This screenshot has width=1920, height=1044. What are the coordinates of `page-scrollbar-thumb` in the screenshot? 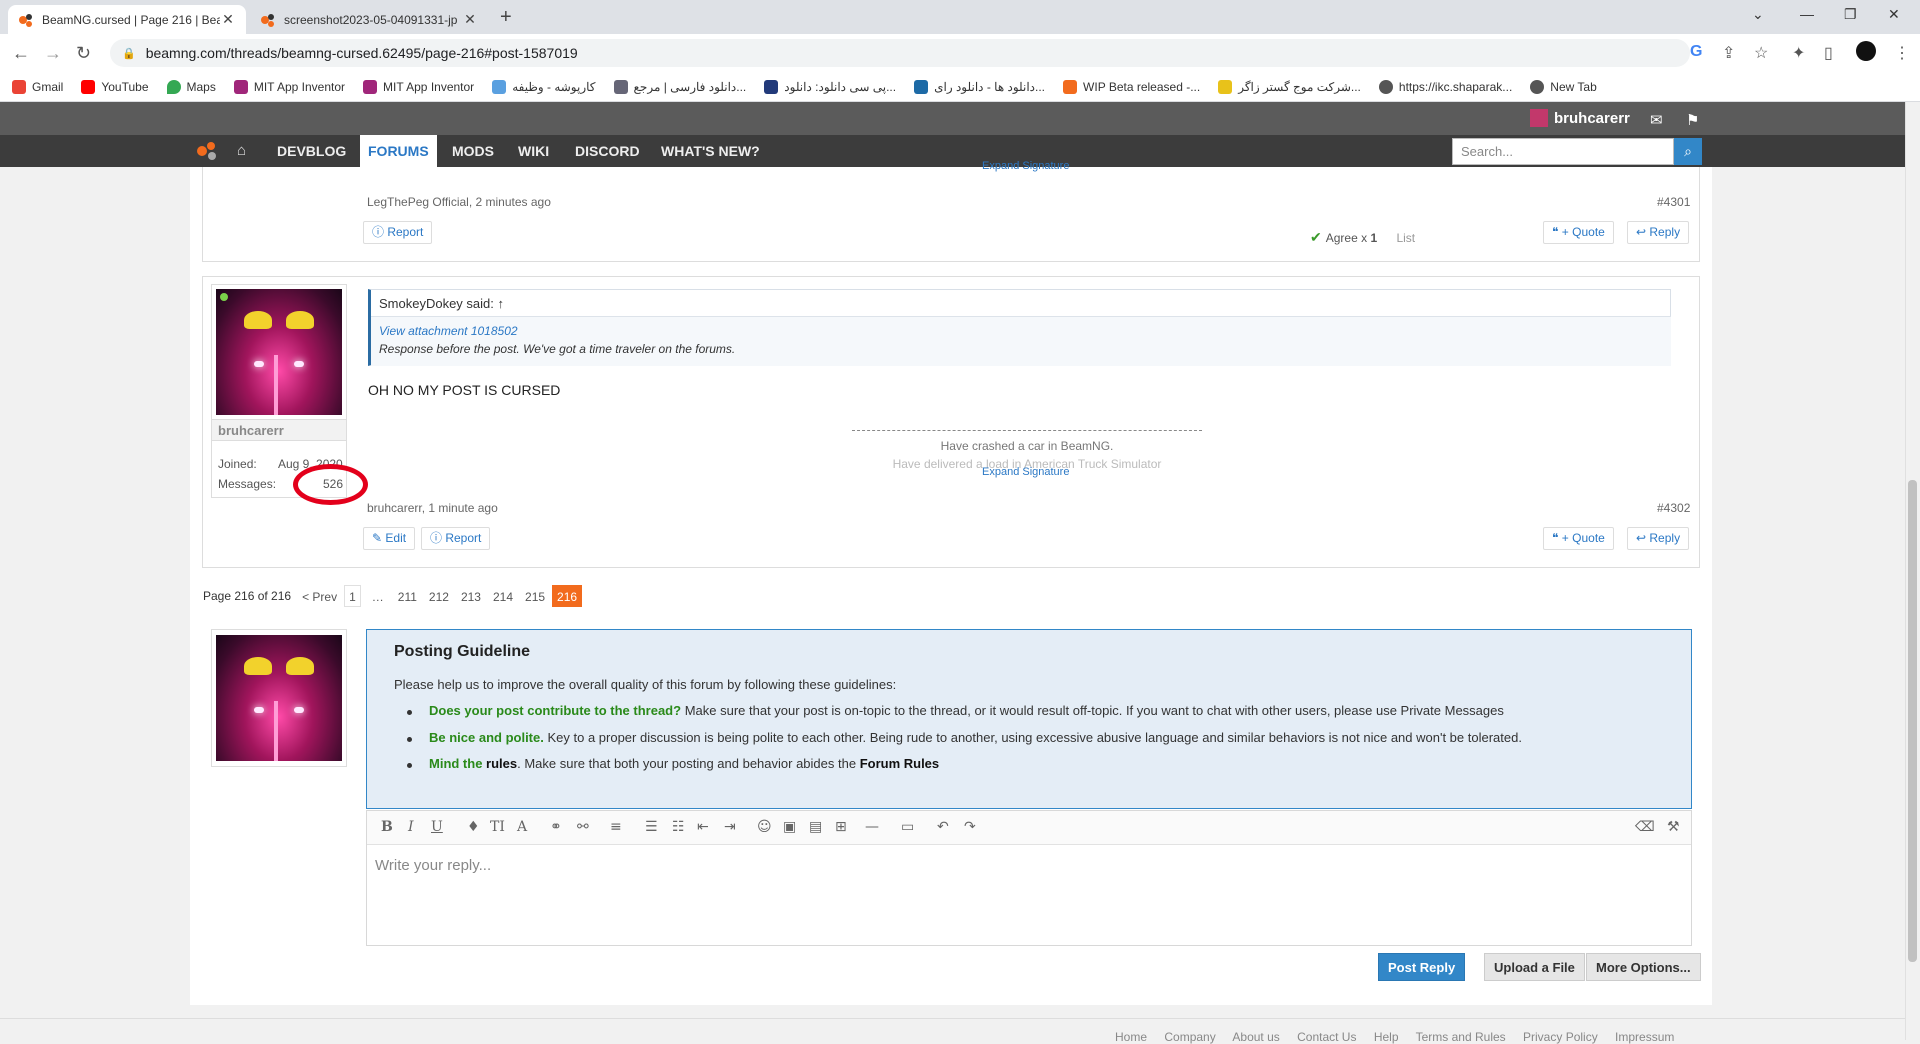 It's located at (1912, 721).